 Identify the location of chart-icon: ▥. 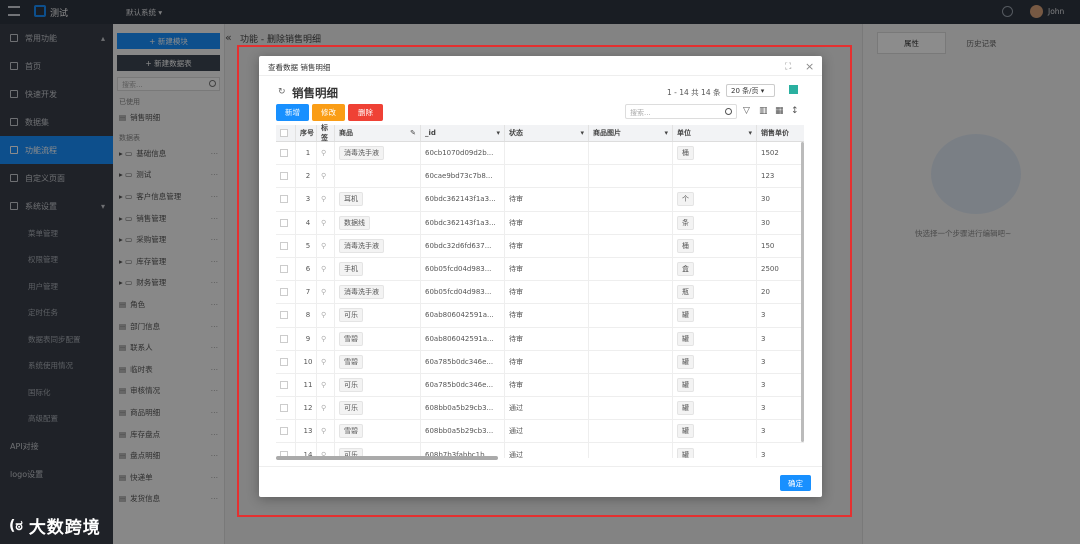
(763, 111).